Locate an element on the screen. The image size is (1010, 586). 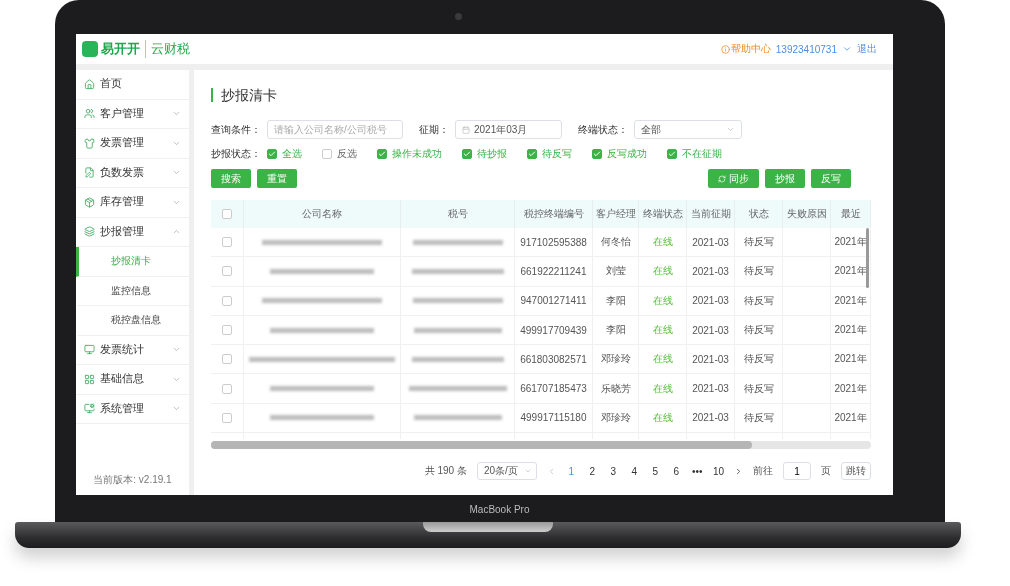
page-link: 4 is located at coordinates (634, 471).